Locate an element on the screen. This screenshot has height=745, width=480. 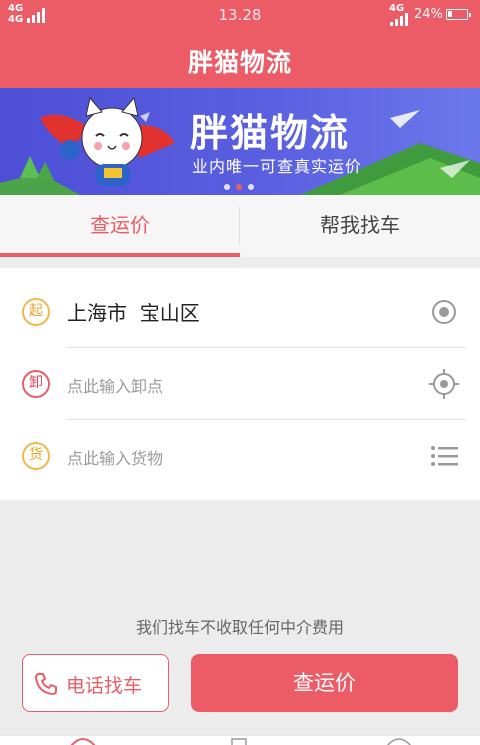
battery-percent: 24% is located at coordinates (428, 14).